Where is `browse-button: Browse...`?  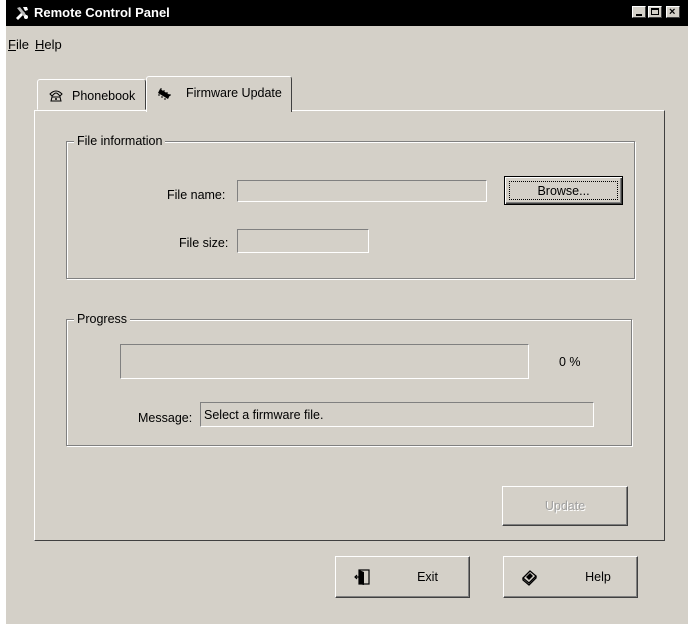 browse-button: Browse... is located at coordinates (563, 190).